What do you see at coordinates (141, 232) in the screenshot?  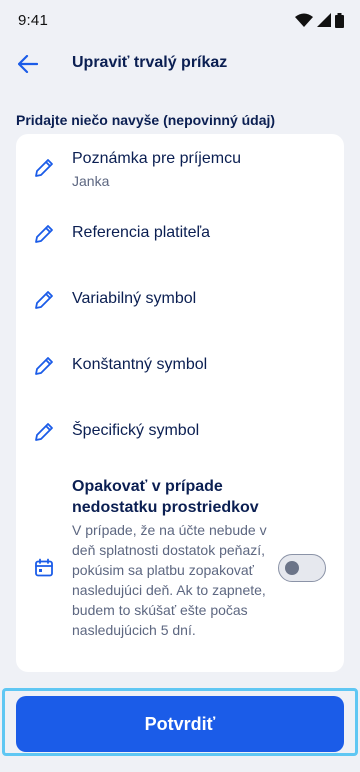 I see `list-item-title: Referencia platiteľa` at bounding box center [141, 232].